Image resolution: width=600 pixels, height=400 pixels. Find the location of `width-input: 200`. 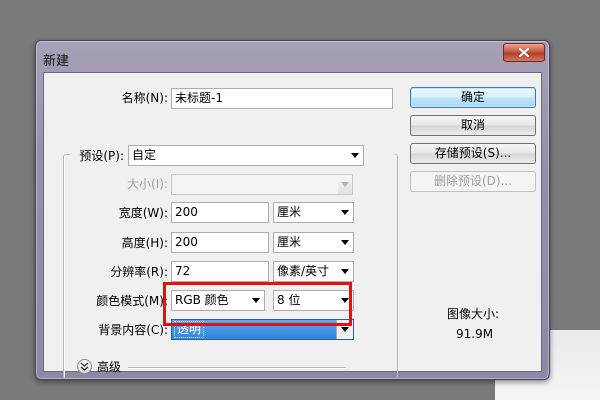

width-input: 200 is located at coordinates (220, 212).